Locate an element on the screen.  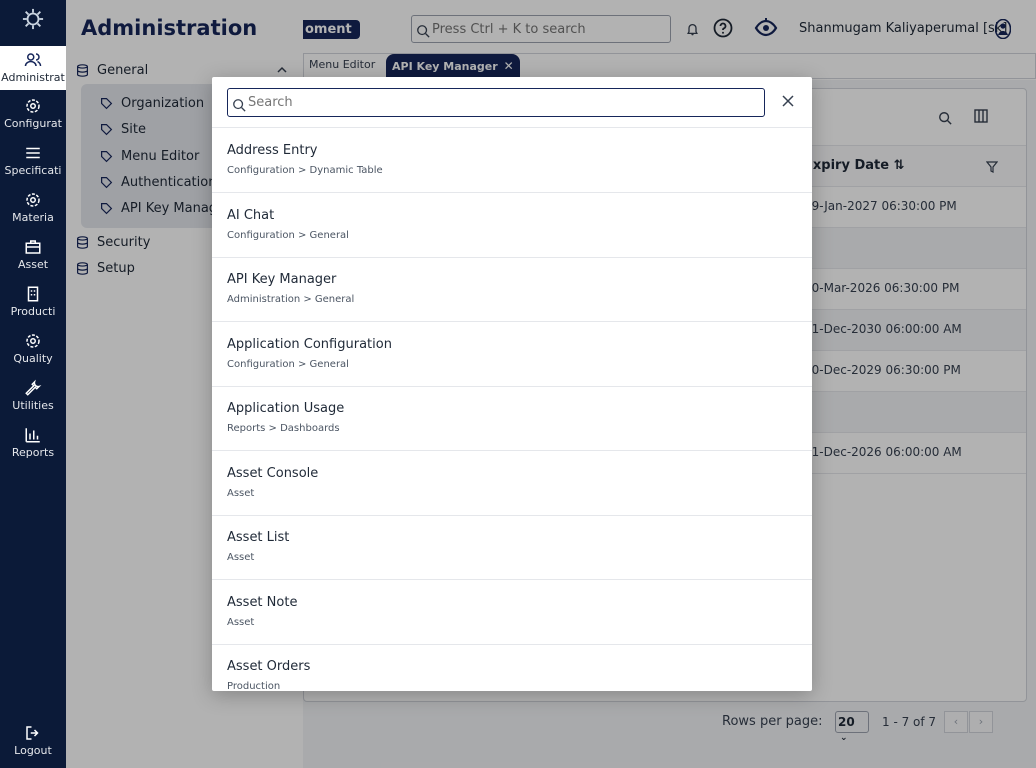
search-result-item: Asset Console Asset is located at coordinates (512, 483).